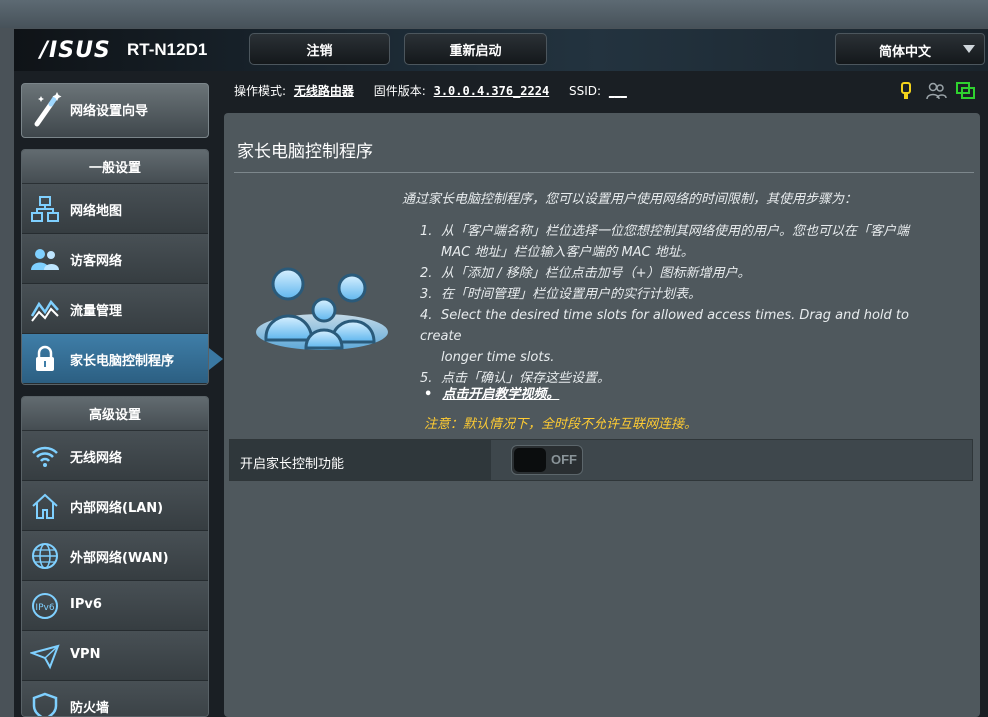 The image size is (988, 717). I want to click on language-value: 简体中文, so click(905, 52).